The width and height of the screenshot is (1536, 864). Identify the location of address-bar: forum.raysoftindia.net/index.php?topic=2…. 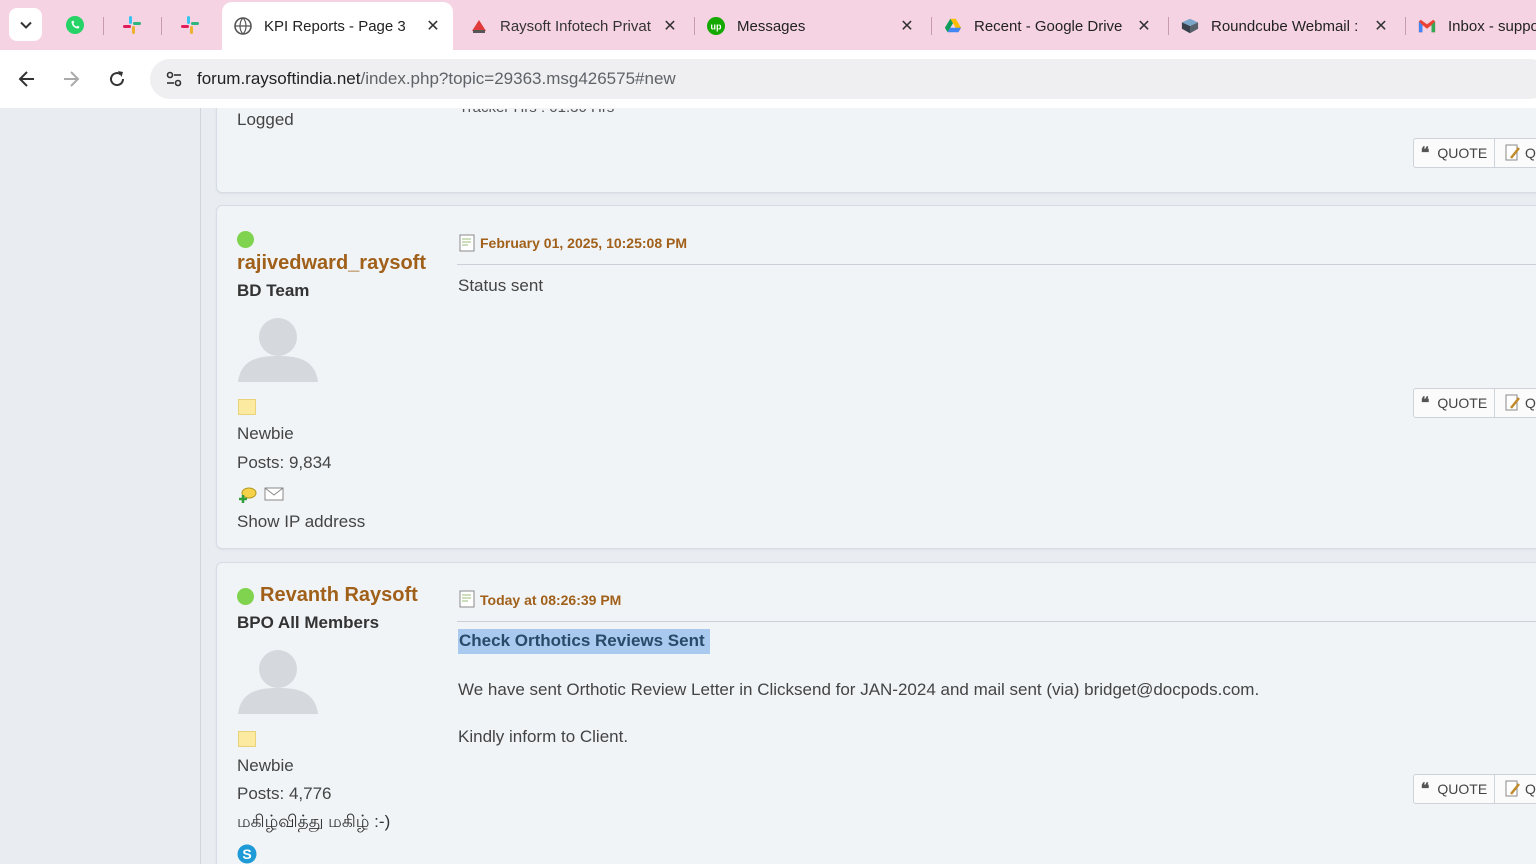
(843, 79).